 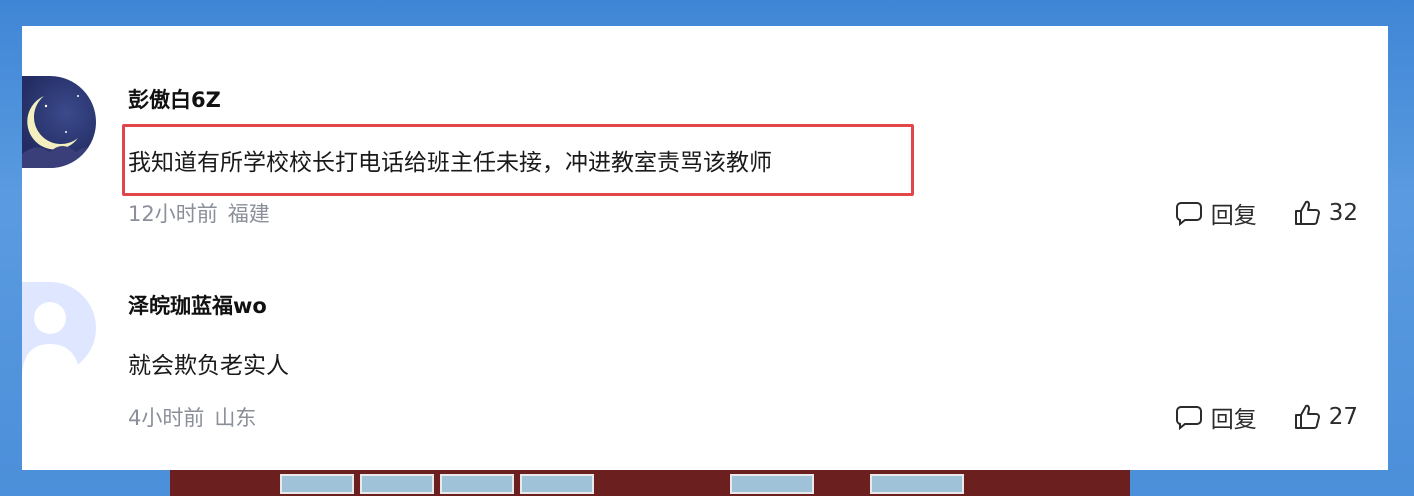 I want to click on like-count: 27, so click(x=1343, y=417).